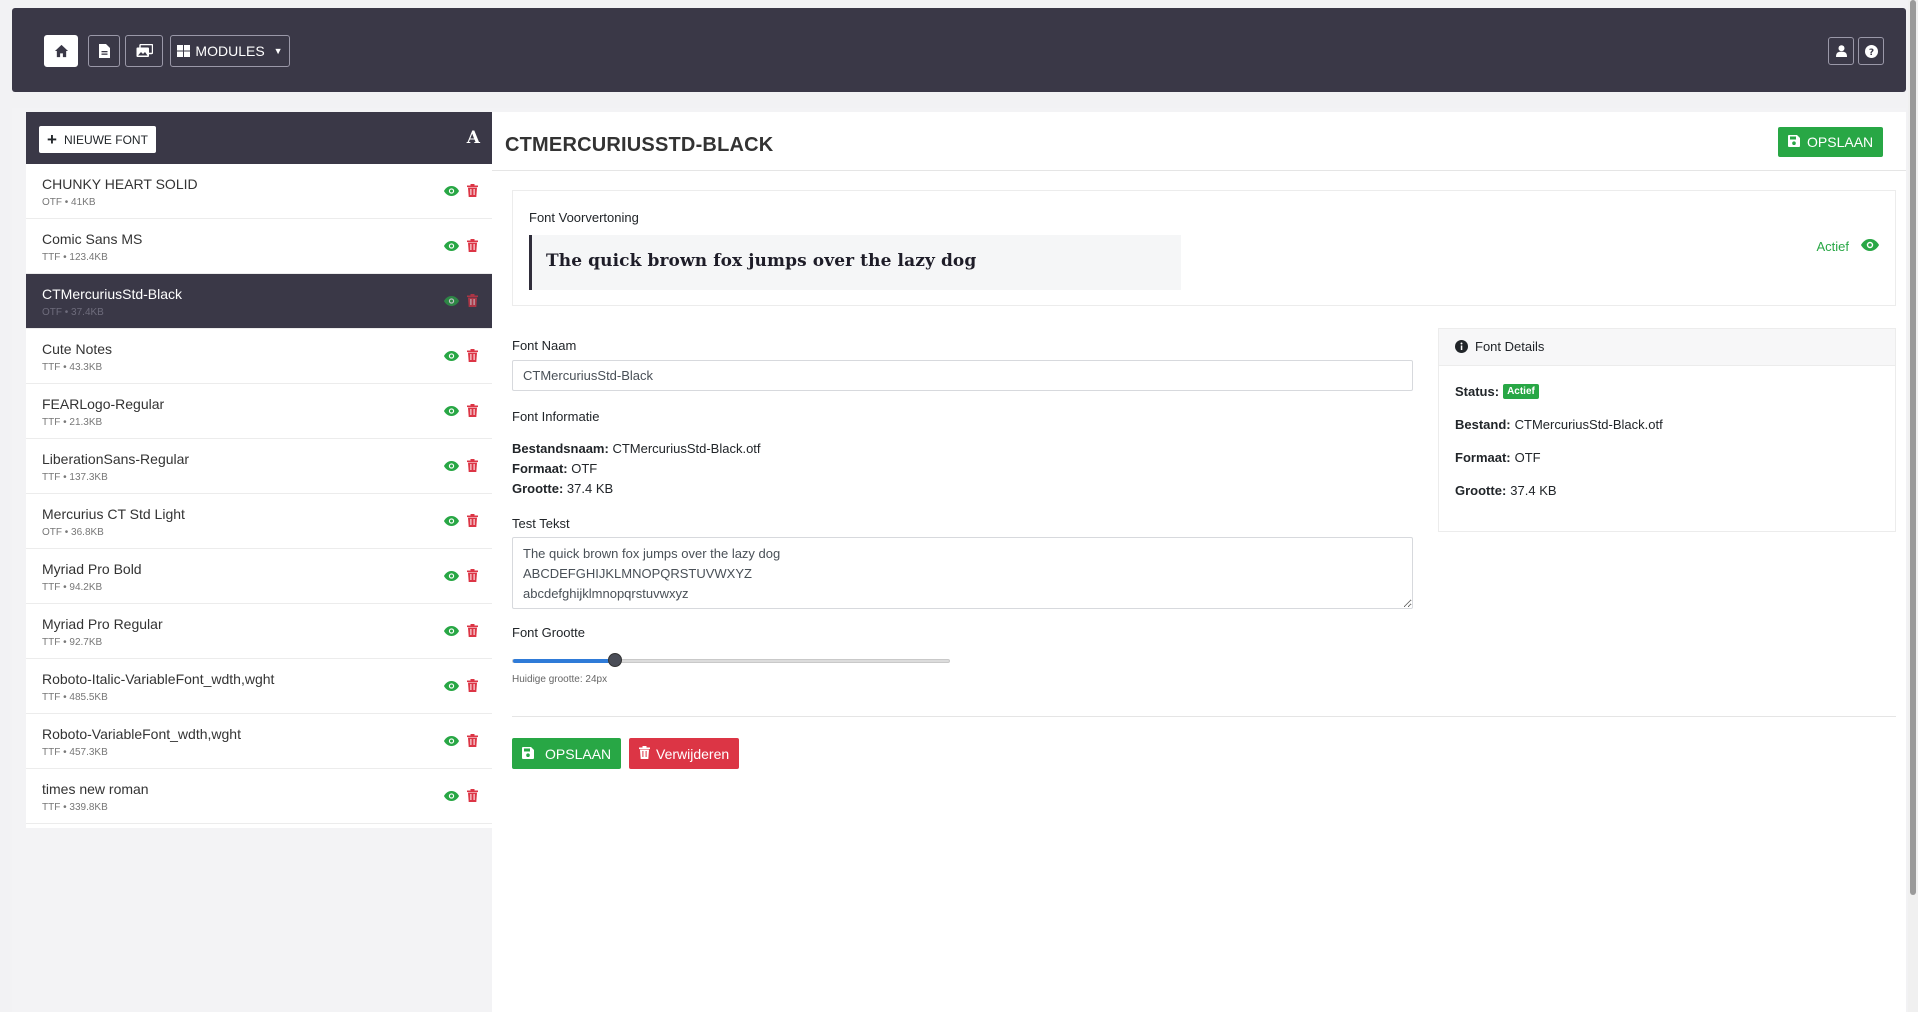 The height and width of the screenshot is (1012, 1918). I want to click on font-item-name: CHUNKY HEART SOLID, so click(120, 184).